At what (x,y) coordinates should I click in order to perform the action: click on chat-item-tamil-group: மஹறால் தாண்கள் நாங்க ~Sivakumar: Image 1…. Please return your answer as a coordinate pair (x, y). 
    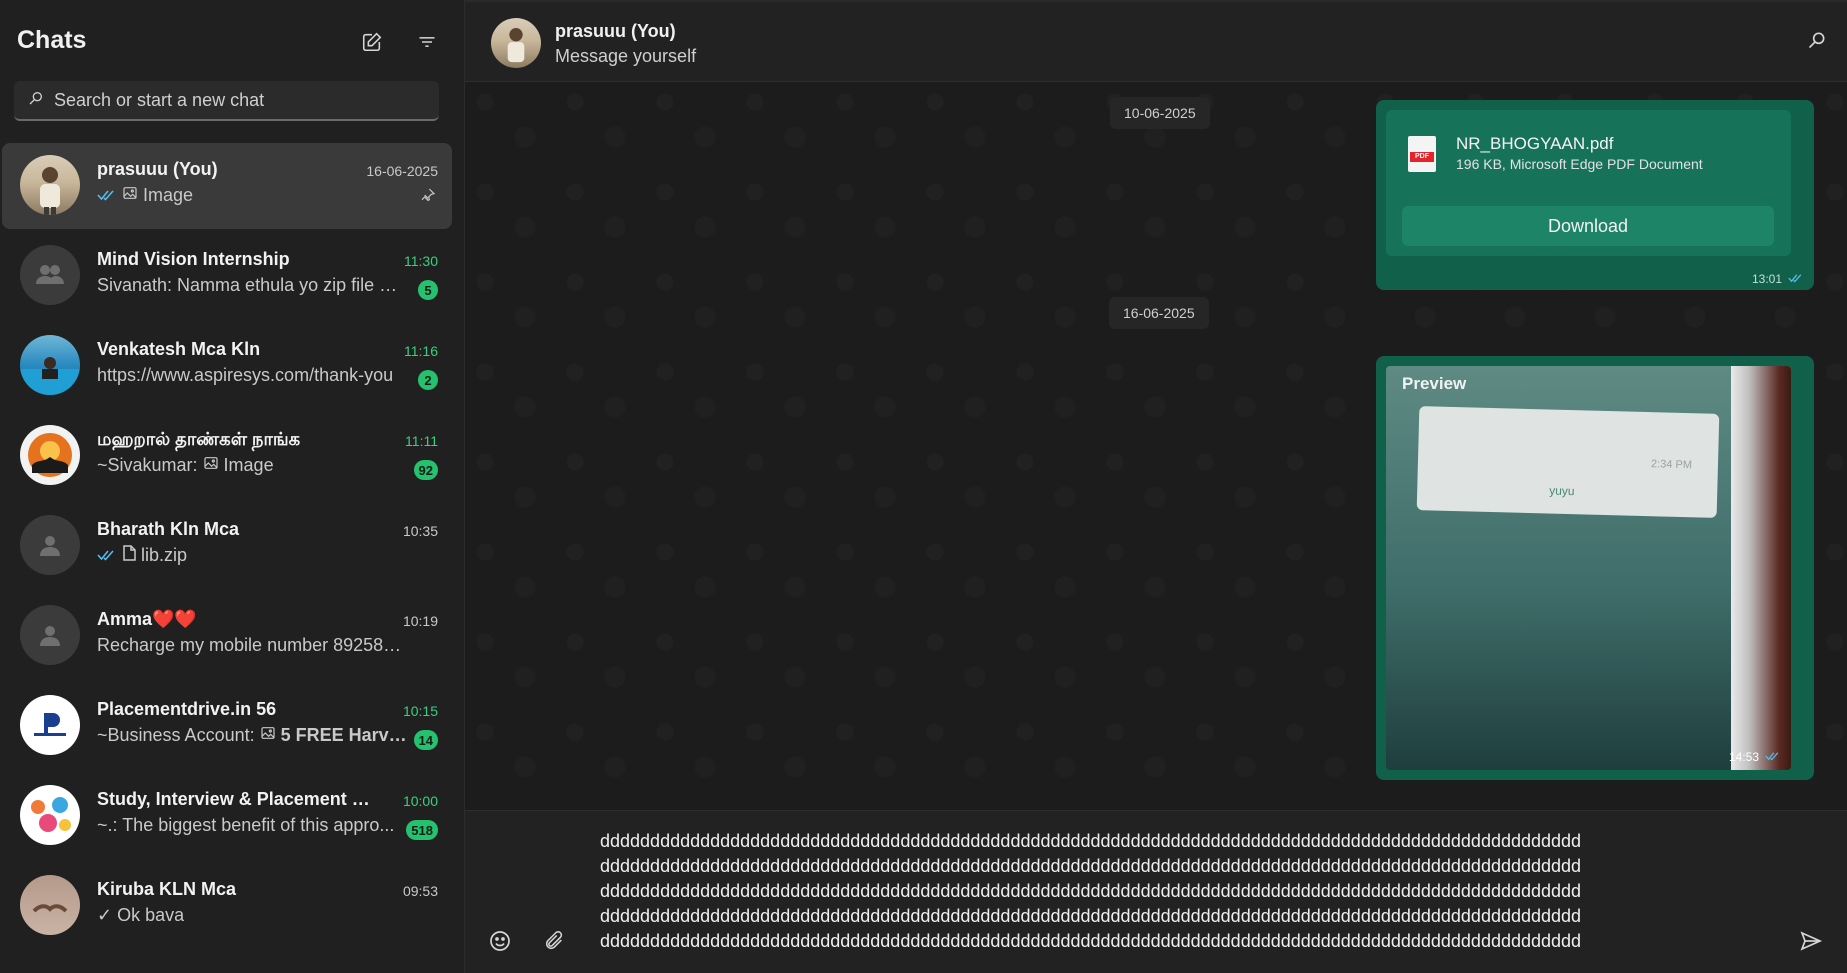
    Looking at the image, I should click on (227, 456).